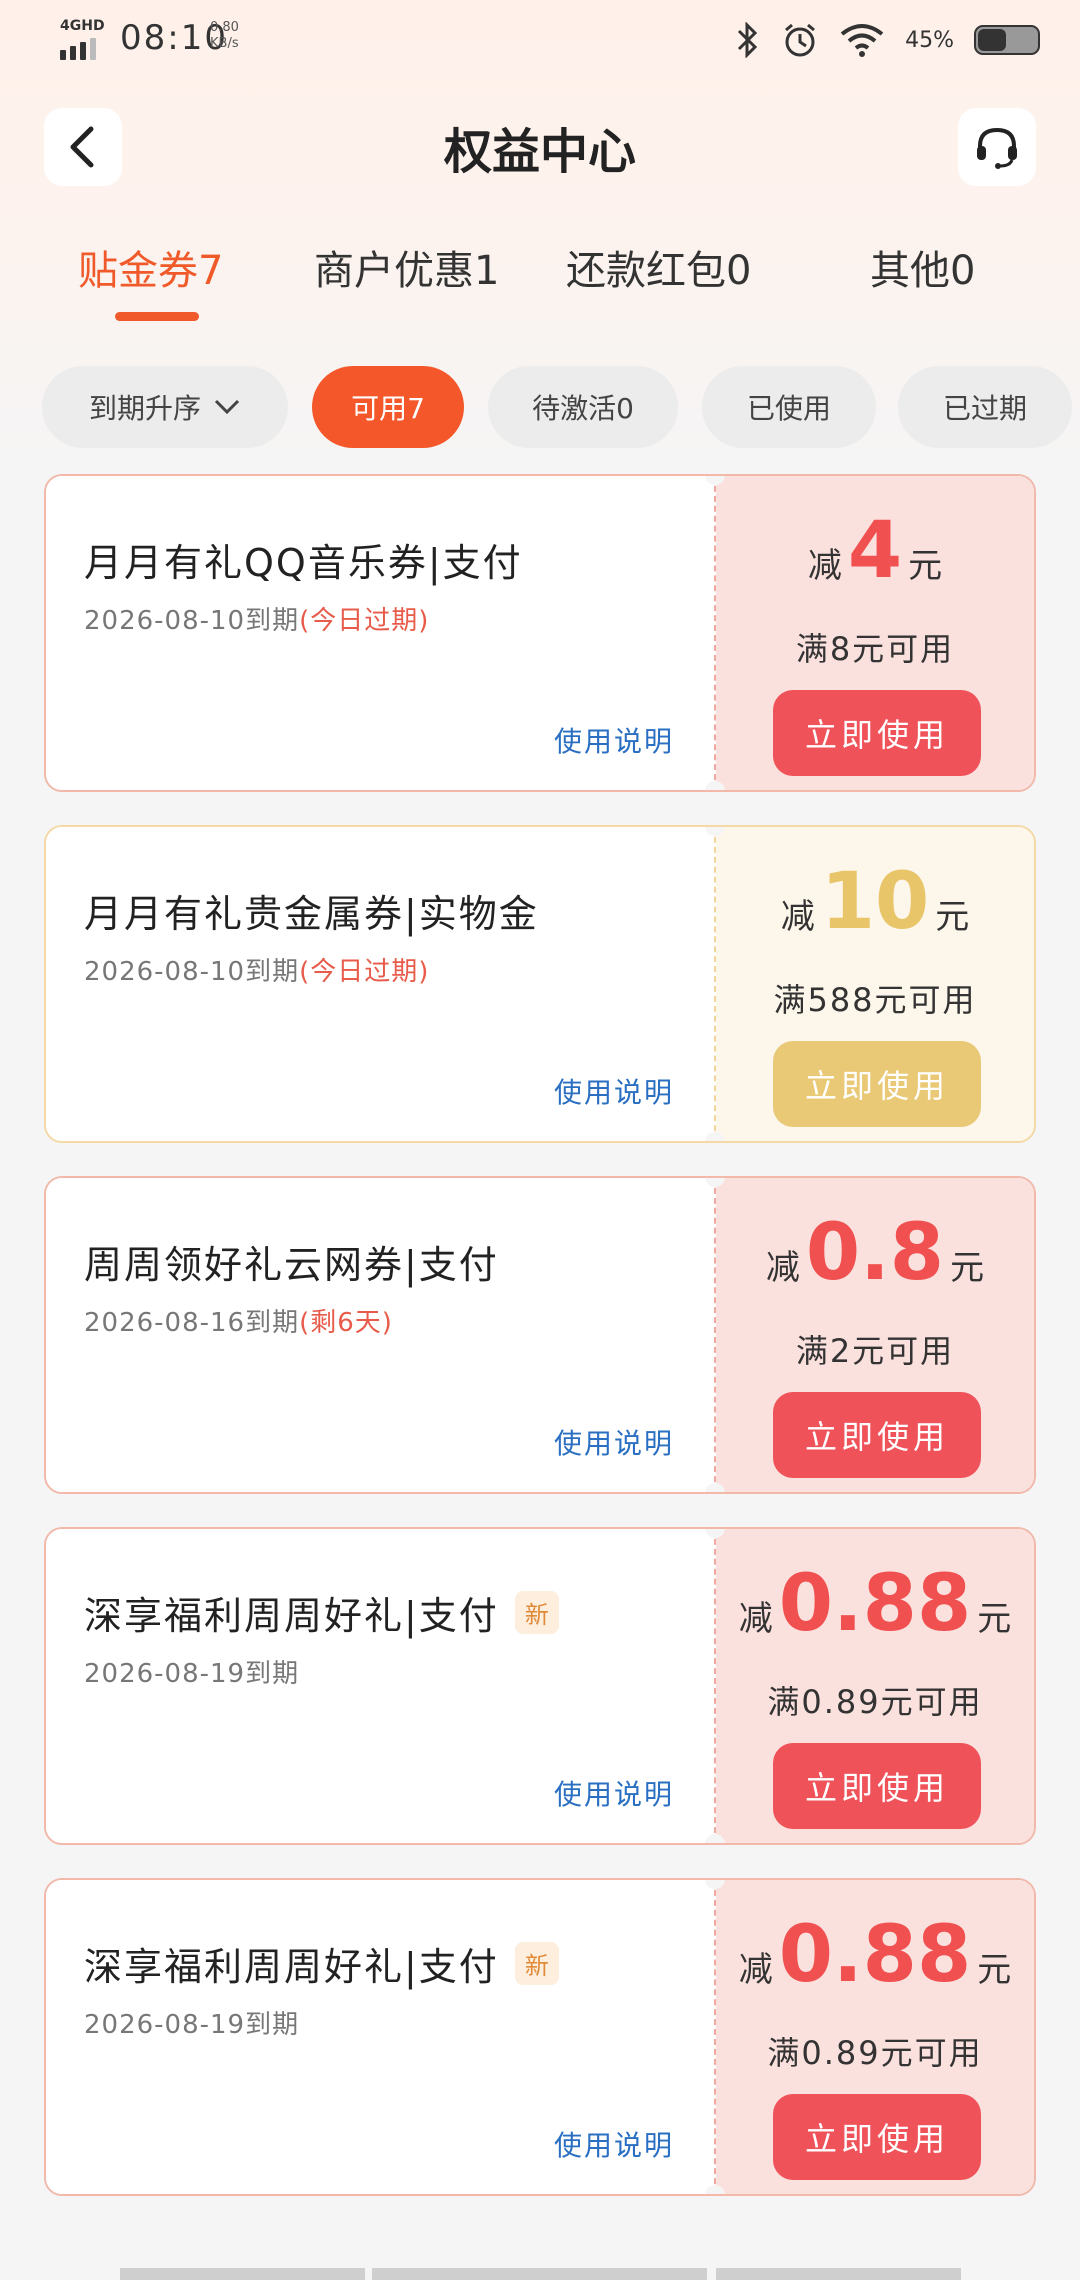  Describe the element at coordinates (238, 1323) in the screenshot. I see `coupon-expiry: 2026-08-16到期(剩6天)` at that location.